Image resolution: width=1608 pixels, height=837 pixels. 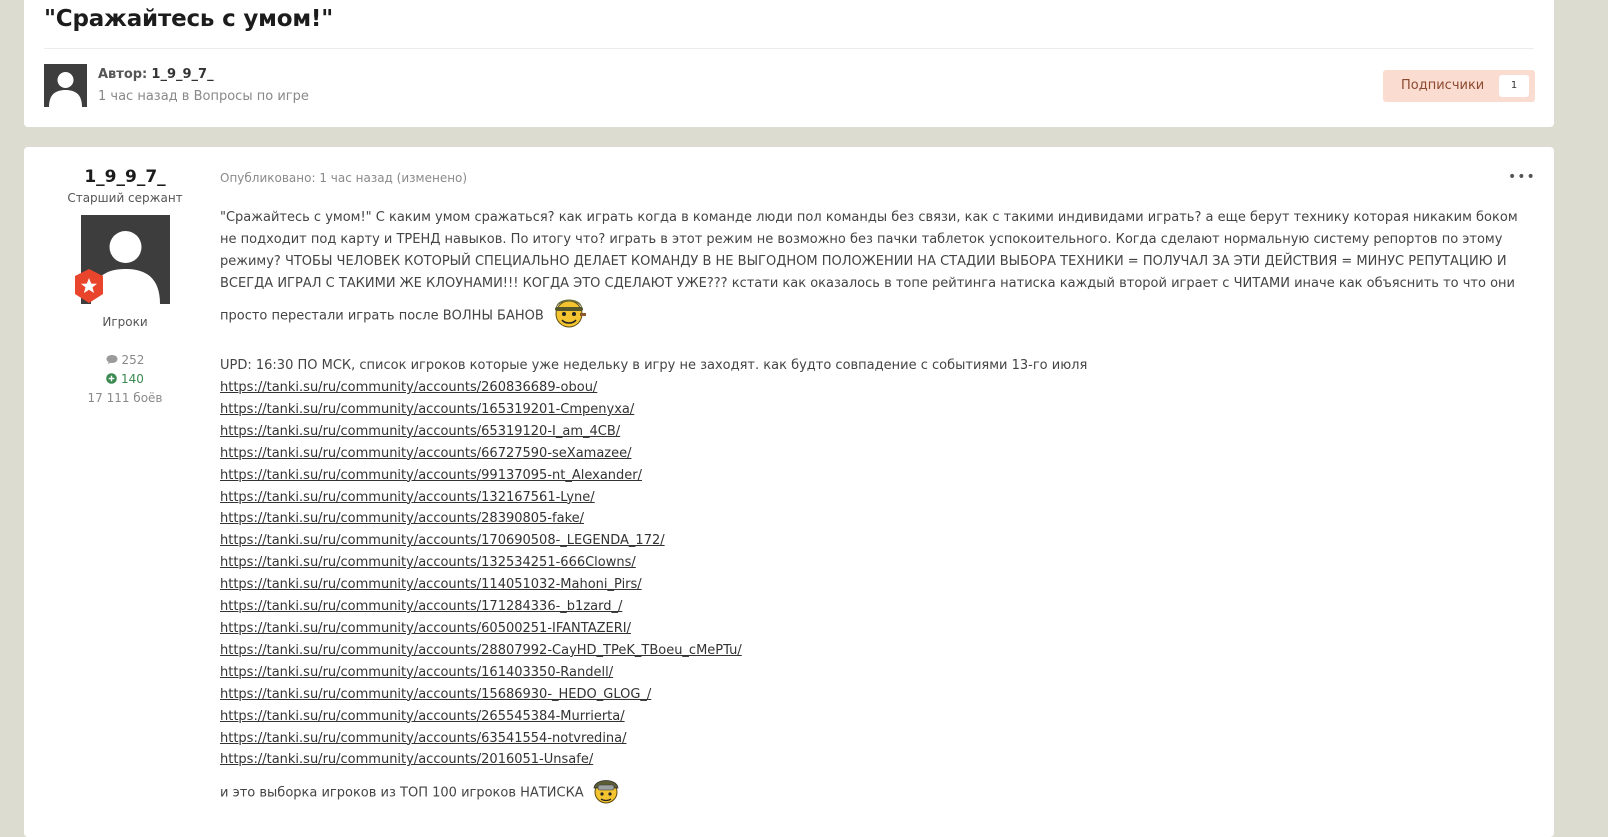 I want to click on followers-count: 1, so click(x=1514, y=86).